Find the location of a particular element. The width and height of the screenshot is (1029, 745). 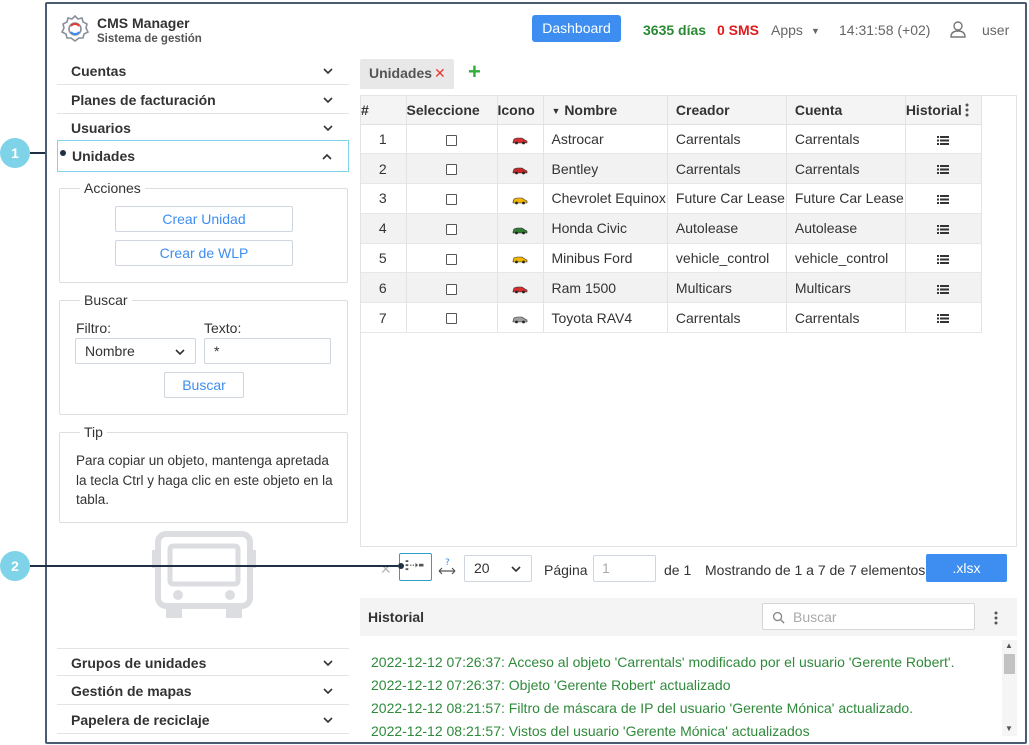

unit-name: Ram 1500 is located at coordinates (605, 288).